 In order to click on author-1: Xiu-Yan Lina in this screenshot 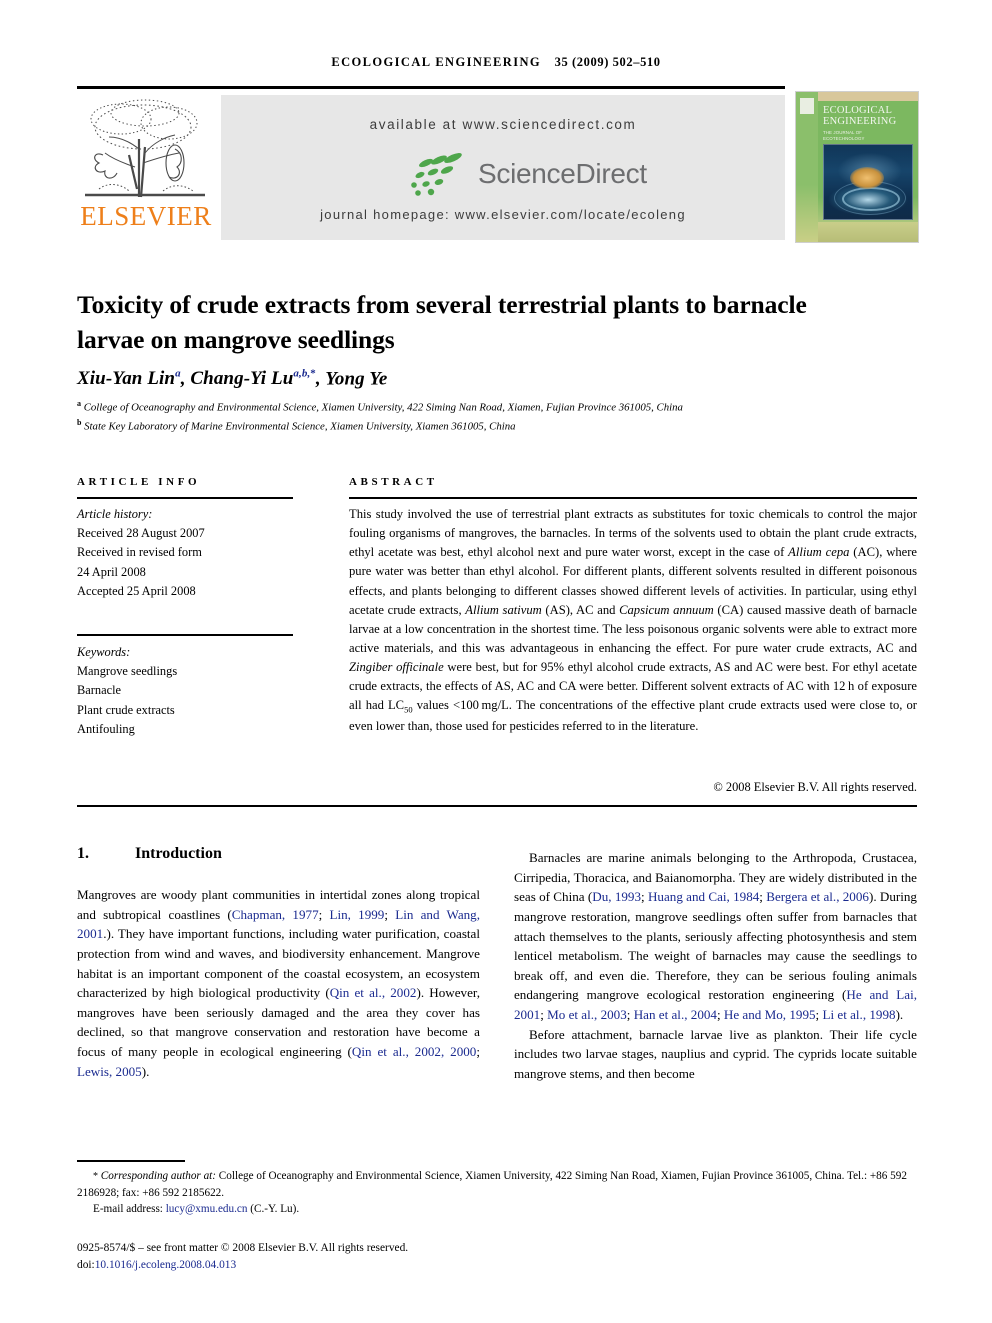, I will do `click(129, 379)`.